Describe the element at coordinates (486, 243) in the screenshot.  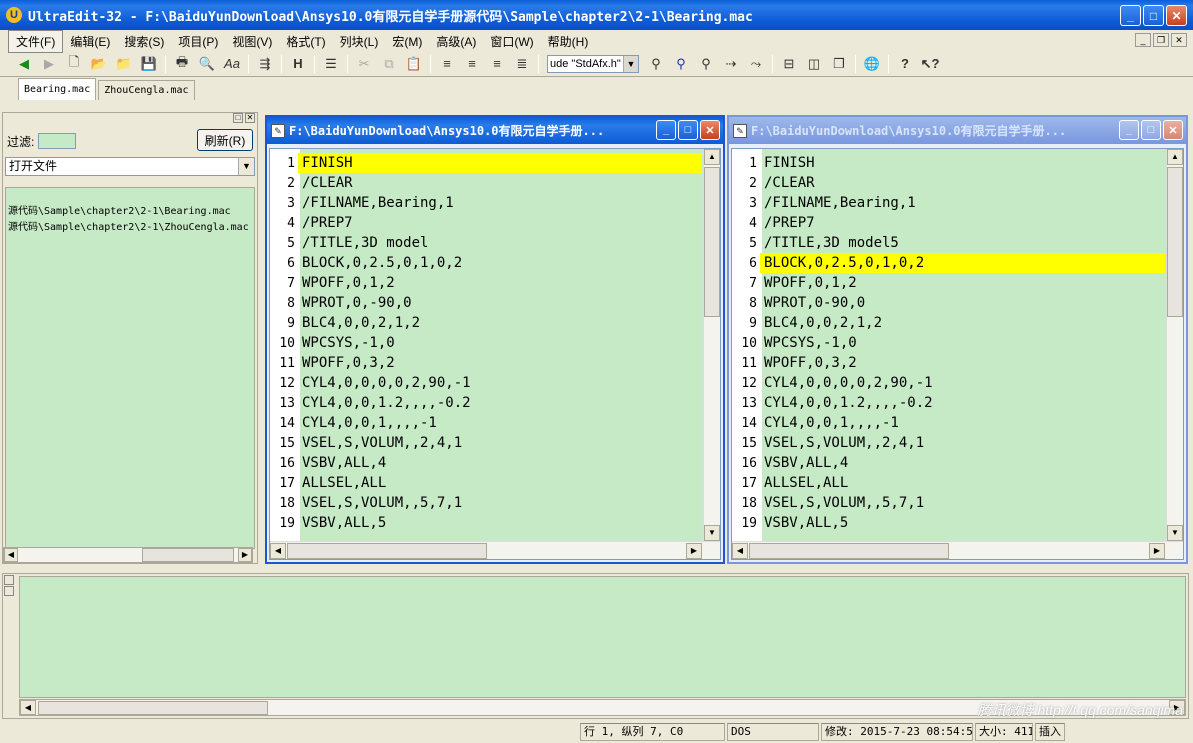
I see `code-line: 5/TITLE,3D model` at that location.